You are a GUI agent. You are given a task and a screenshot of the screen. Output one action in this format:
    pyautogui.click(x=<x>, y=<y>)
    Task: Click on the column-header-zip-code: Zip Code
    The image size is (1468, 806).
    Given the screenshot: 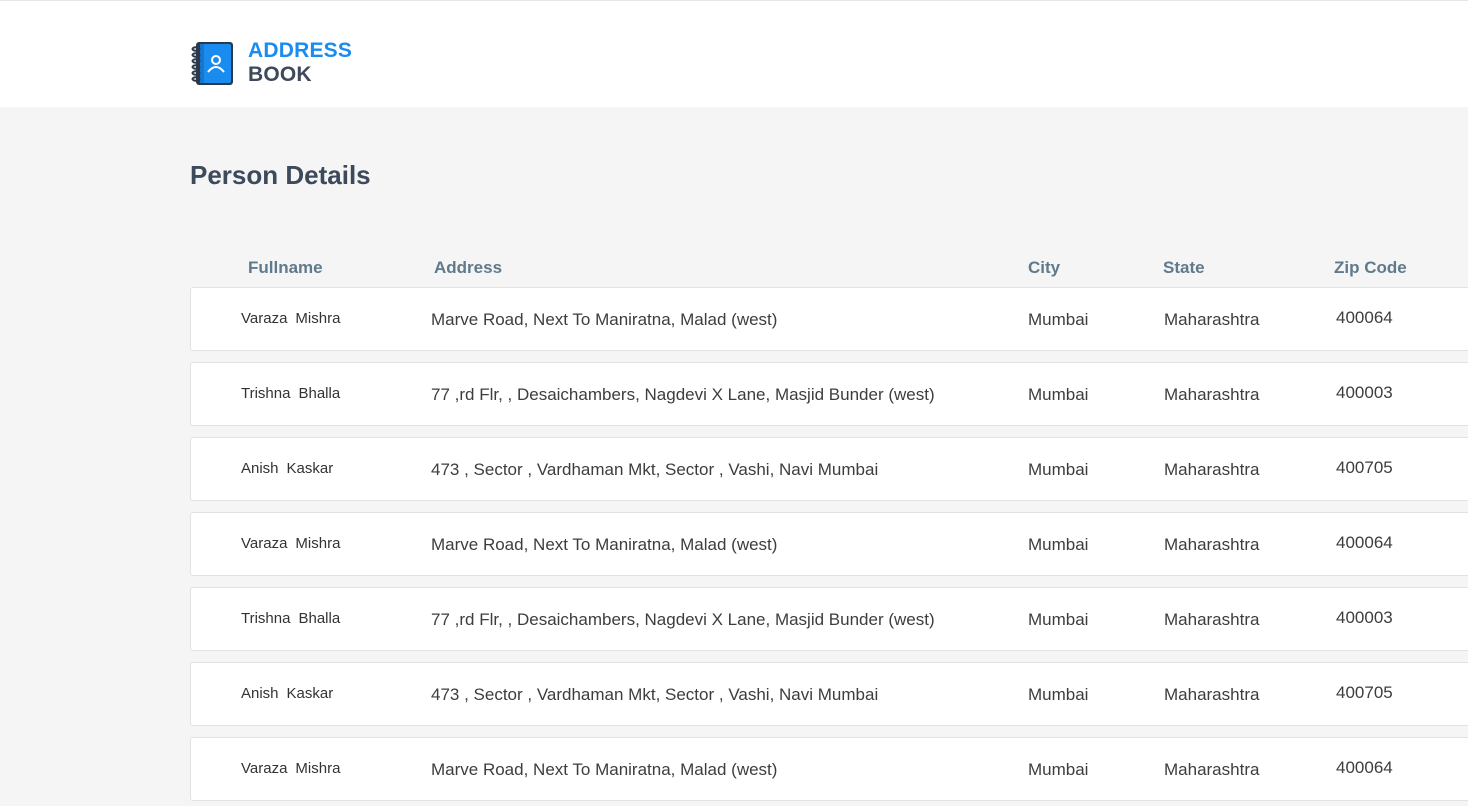 What is the action you would take?
    pyautogui.click(x=1370, y=268)
    